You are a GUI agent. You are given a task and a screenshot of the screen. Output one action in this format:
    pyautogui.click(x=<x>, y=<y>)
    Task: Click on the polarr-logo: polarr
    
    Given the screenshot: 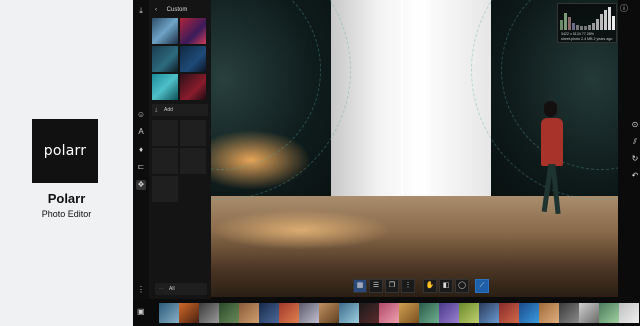 What is the action you would take?
    pyautogui.click(x=65, y=151)
    